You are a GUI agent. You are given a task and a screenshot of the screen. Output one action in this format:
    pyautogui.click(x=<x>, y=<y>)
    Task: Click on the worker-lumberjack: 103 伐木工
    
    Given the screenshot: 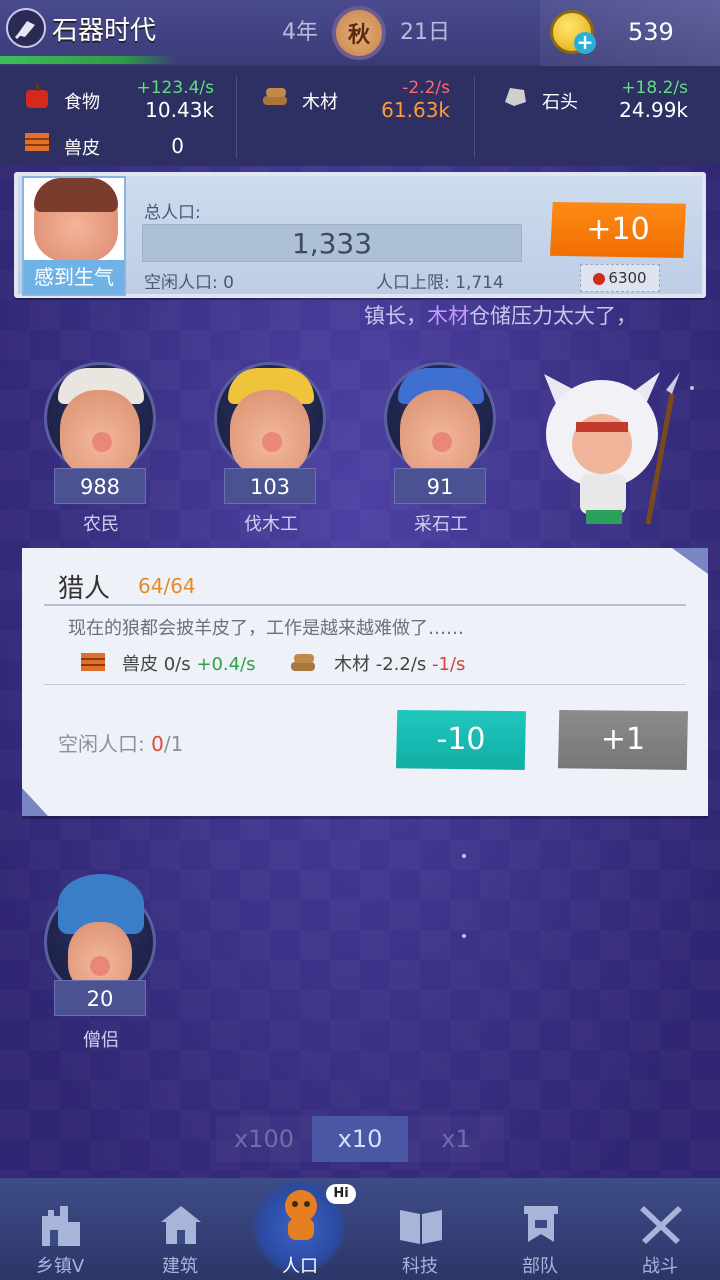 What is the action you would take?
    pyautogui.click(x=271, y=462)
    